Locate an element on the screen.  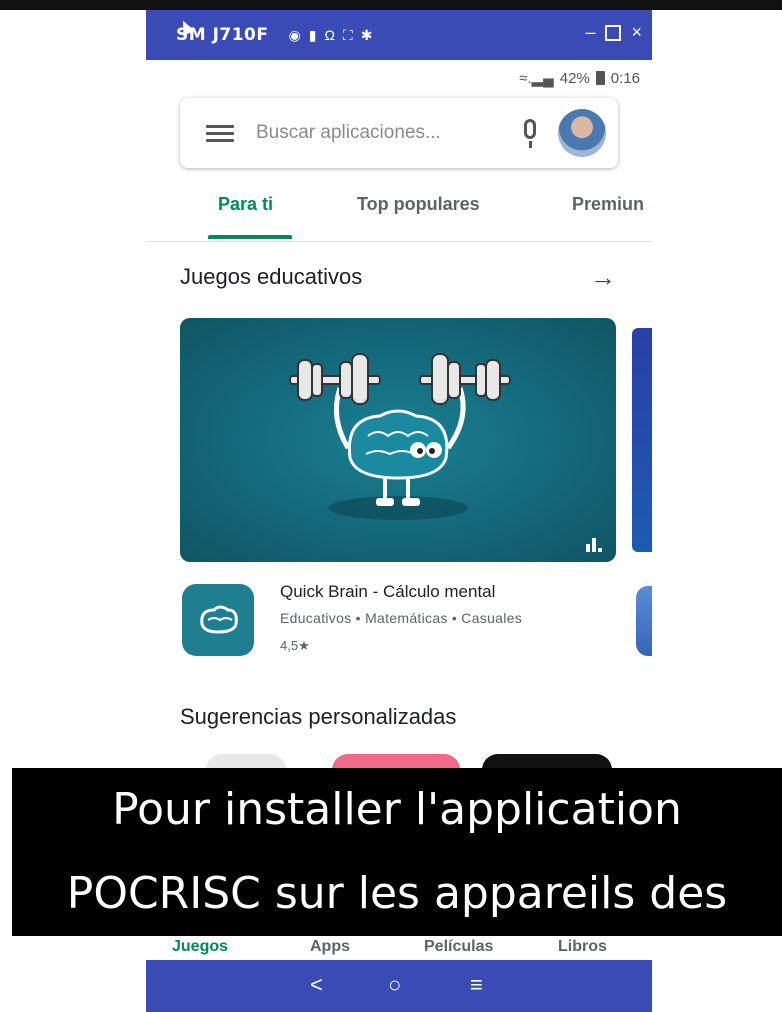
video-icon: ▮ is located at coordinates (313, 35).